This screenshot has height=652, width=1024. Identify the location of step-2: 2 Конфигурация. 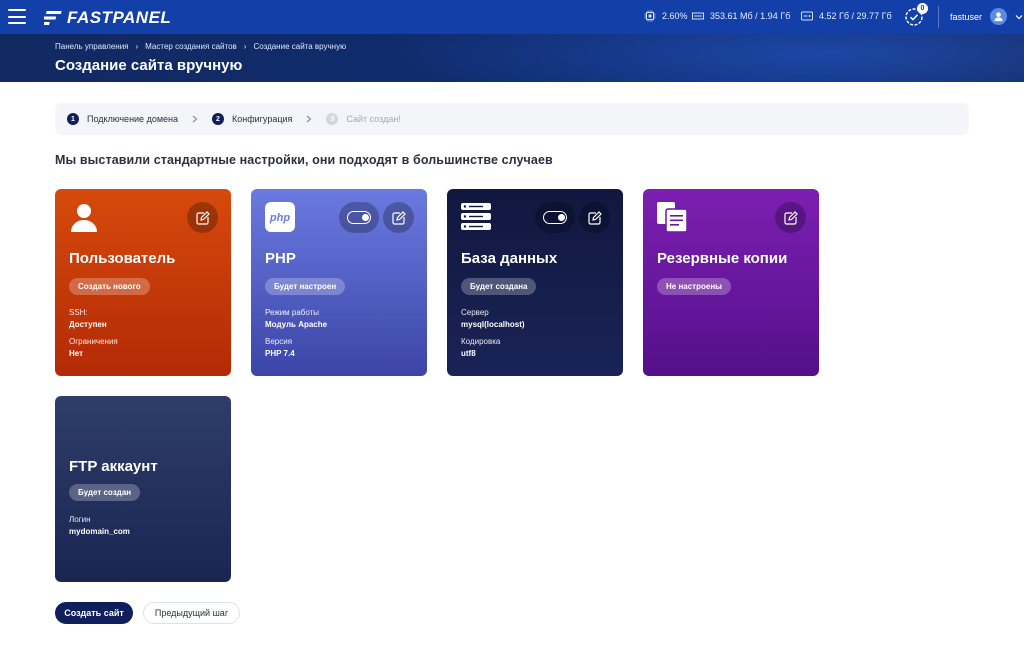
(252, 119).